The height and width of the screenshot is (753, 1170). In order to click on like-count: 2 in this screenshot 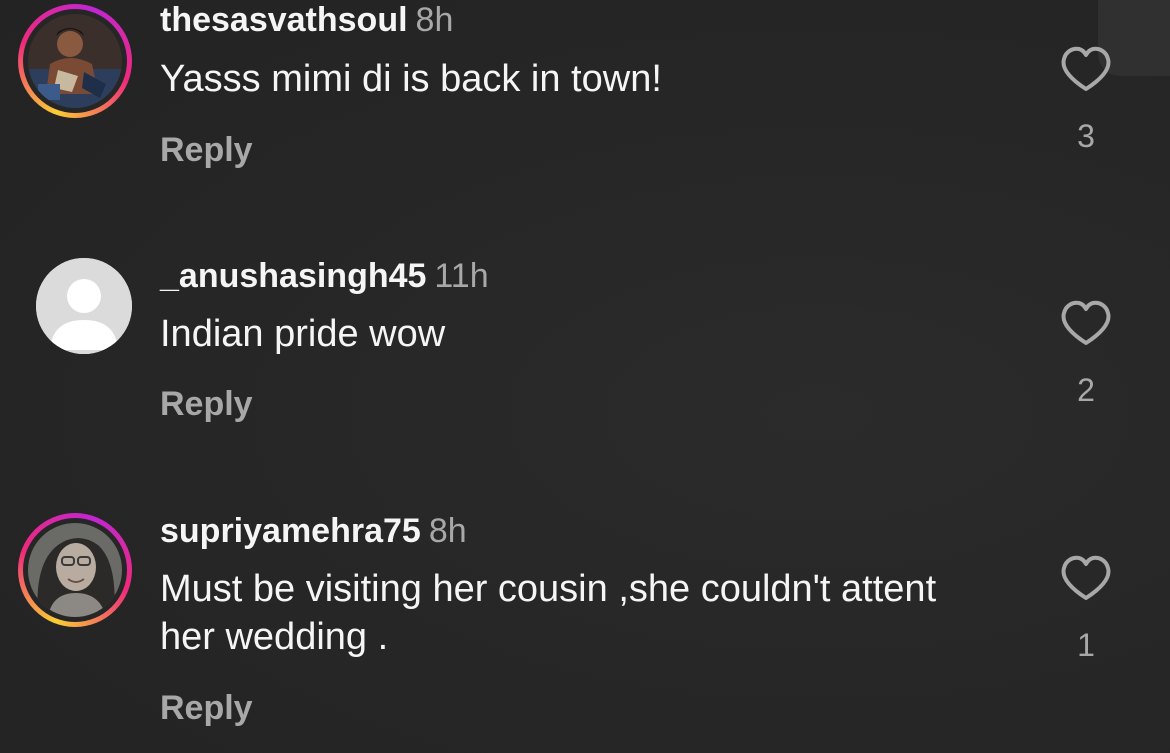, I will do `click(1086, 390)`.